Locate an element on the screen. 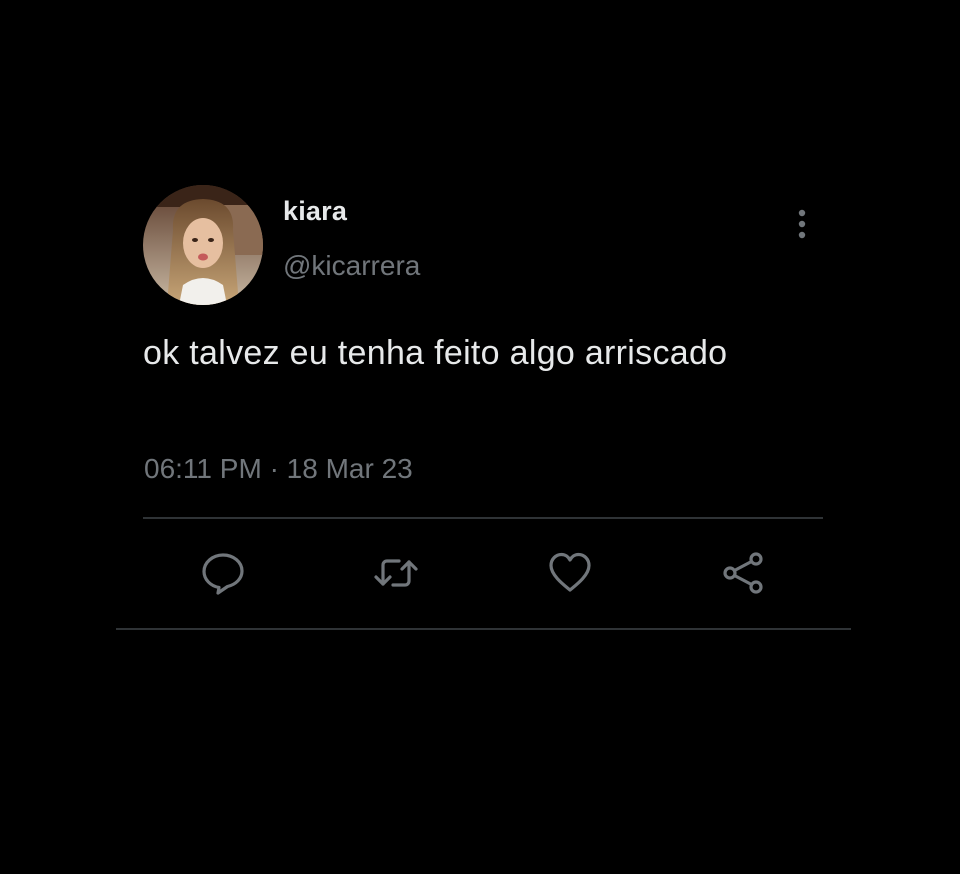 This screenshot has height=874, width=960. more-vertical-icon is located at coordinates (802, 224).